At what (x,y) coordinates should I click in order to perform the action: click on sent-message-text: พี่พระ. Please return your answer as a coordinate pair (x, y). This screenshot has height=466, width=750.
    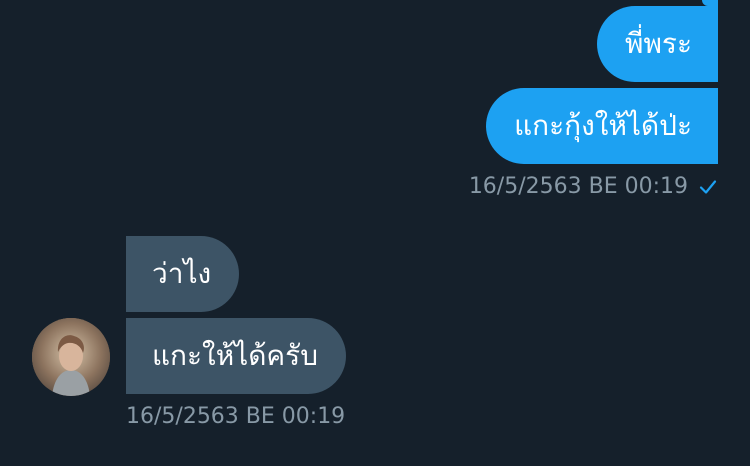
    Looking at the image, I should click on (658, 43).